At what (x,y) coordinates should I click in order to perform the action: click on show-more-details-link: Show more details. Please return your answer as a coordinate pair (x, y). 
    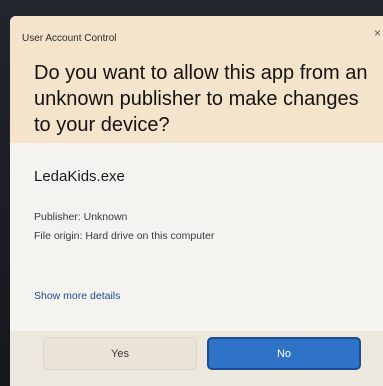
    Looking at the image, I should click on (77, 296).